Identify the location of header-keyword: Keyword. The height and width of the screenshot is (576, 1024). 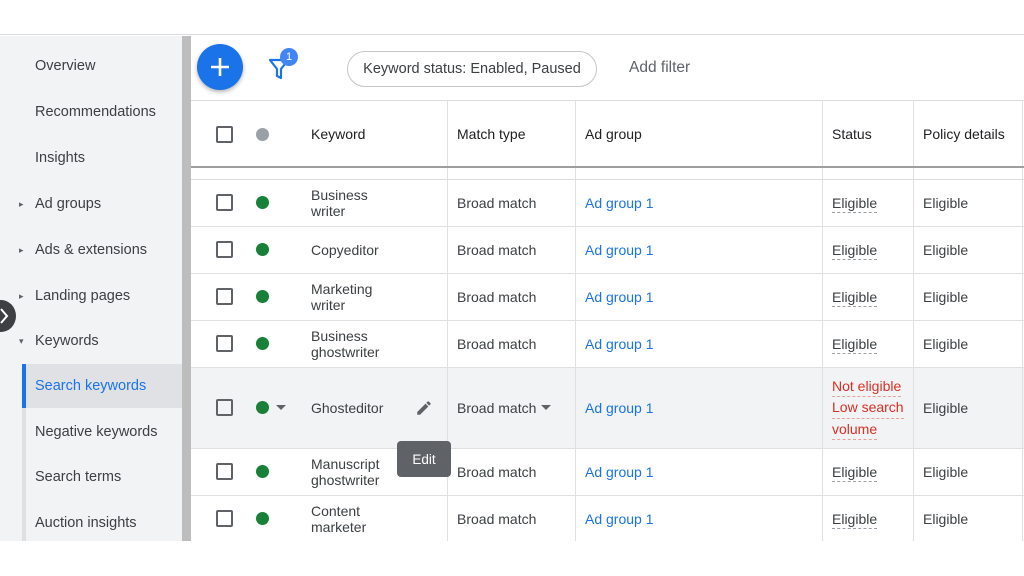
(373, 133).